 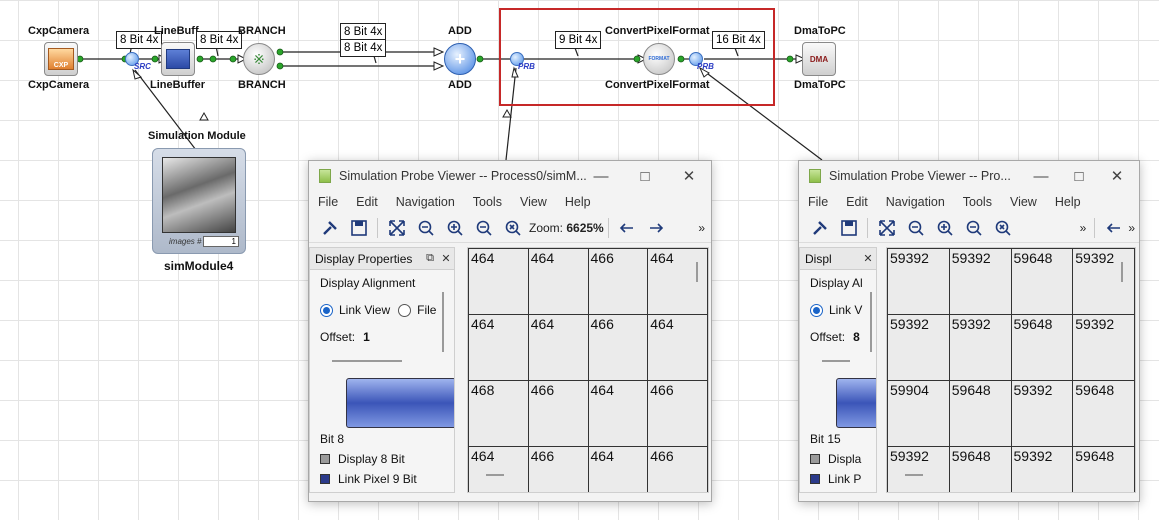 What do you see at coordinates (585, 227) in the screenshot?
I see `zoom-value: 6625%` at bounding box center [585, 227].